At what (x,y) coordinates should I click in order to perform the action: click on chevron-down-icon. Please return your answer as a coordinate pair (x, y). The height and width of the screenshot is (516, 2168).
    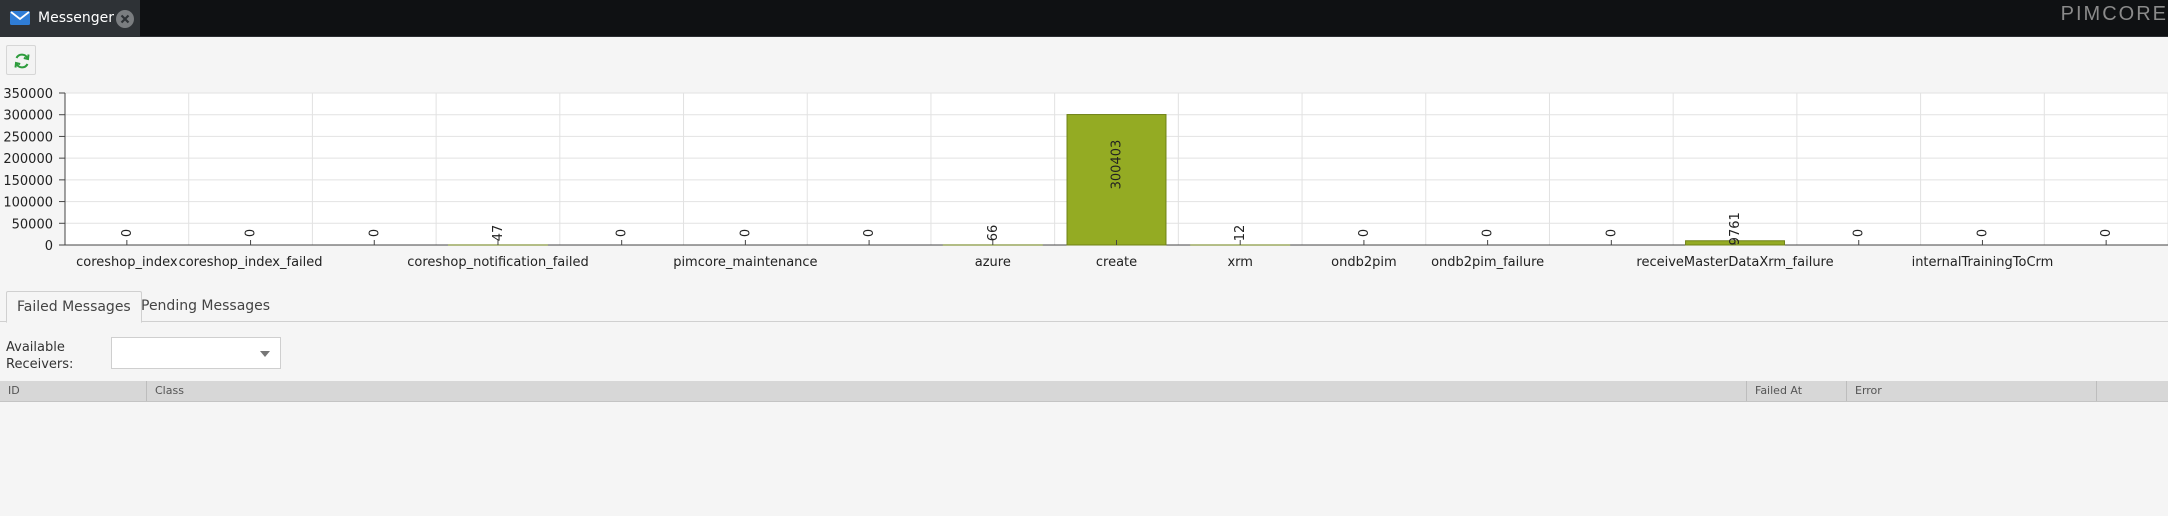
    Looking at the image, I should click on (265, 354).